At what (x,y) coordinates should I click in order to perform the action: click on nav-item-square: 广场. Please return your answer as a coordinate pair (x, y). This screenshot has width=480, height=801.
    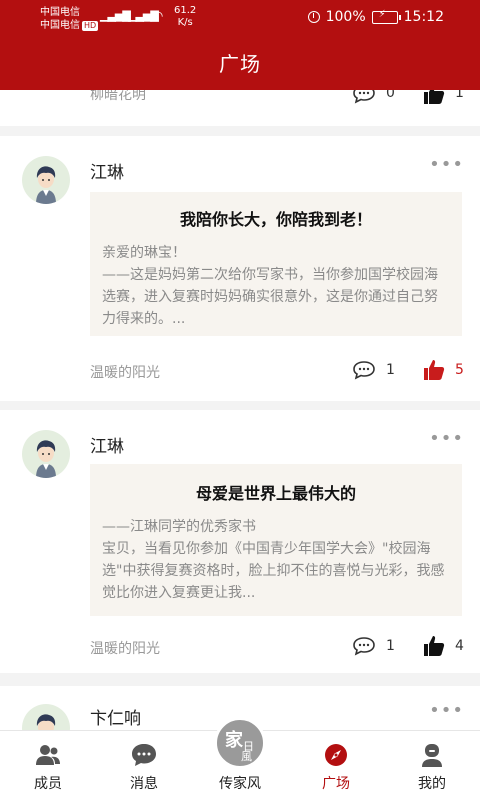
    Looking at the image, I should click on (336, 766).